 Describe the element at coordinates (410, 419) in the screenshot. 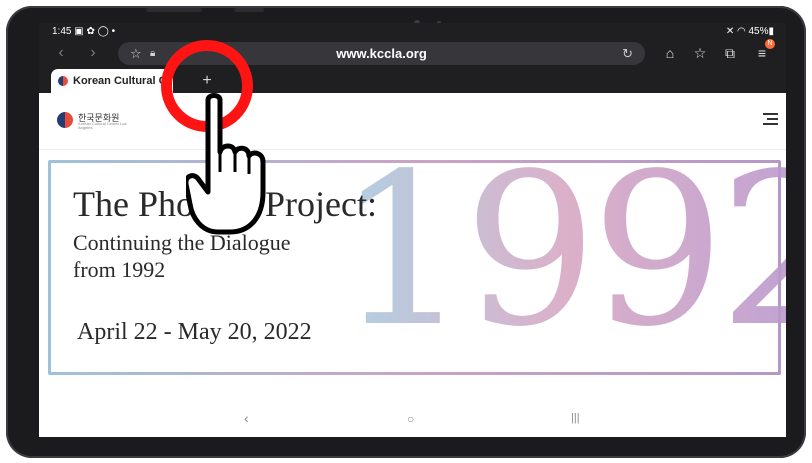

I see `nav-home-icon: ○` at that location.